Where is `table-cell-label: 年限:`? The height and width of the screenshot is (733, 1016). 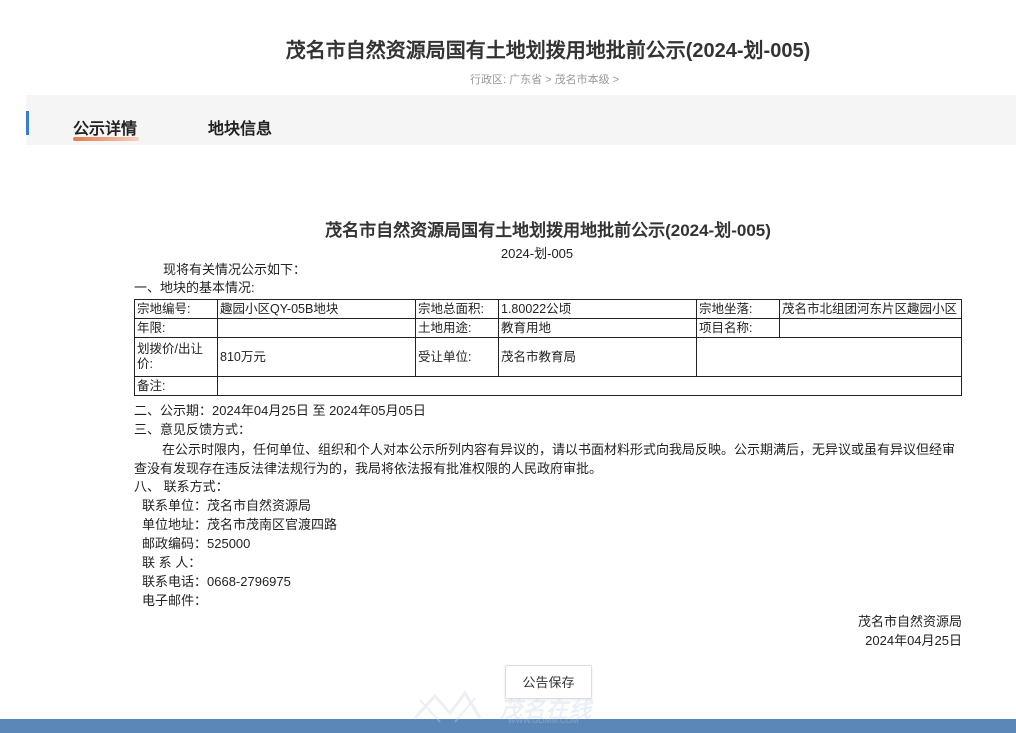 table-cell-label: 年限: is located at coordinates (176, 328).